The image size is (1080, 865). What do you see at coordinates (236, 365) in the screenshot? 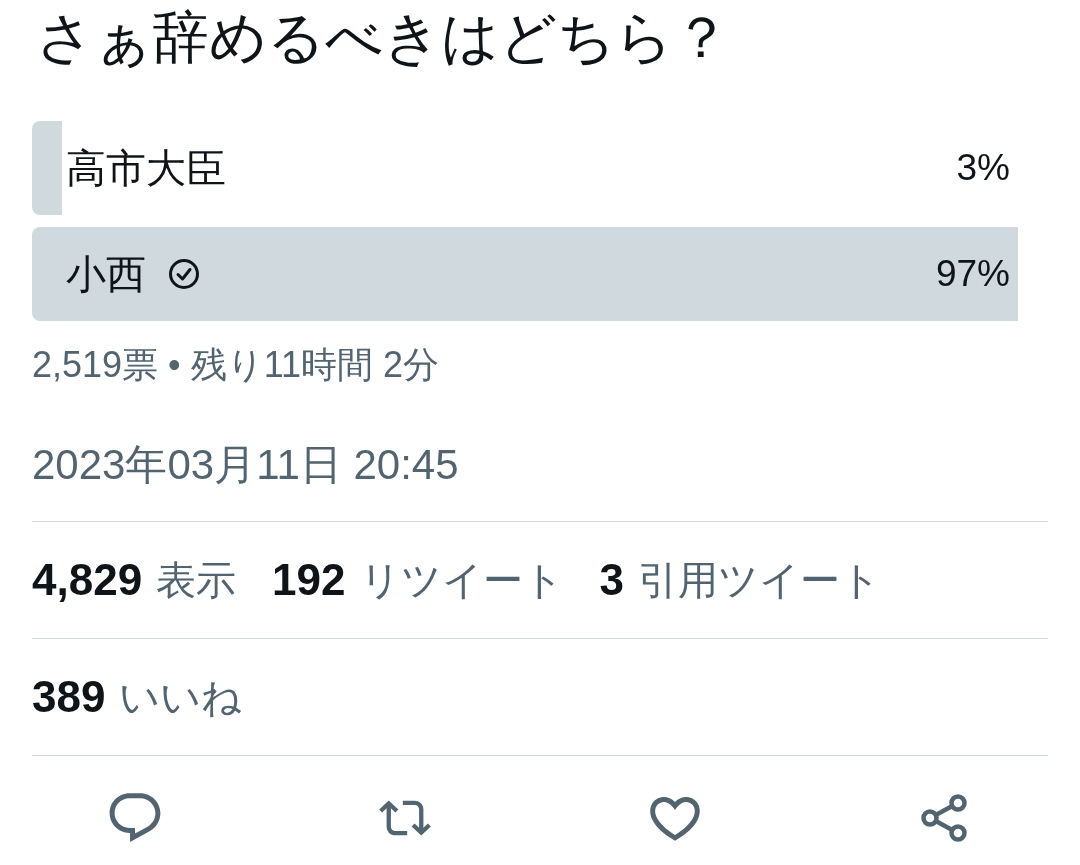
I see `poll-summary: 2,519票 • 残り11時間 2分` at bounding box center [236, 365].